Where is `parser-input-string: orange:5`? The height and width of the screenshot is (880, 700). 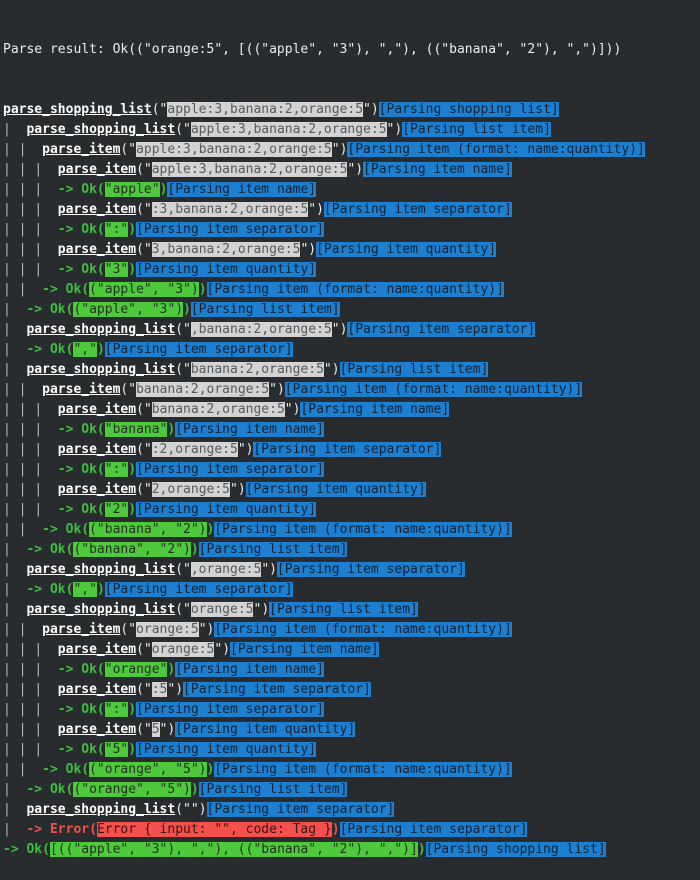 parser-input-string: orange:5 is located at coordinates (167, 629).